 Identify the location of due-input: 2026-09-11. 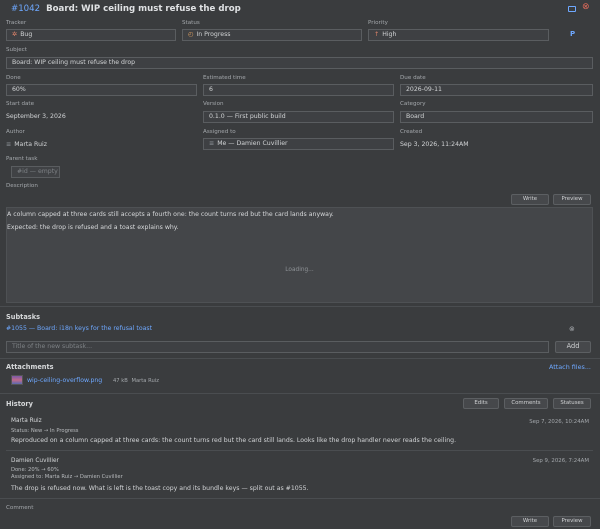
(496, 90).